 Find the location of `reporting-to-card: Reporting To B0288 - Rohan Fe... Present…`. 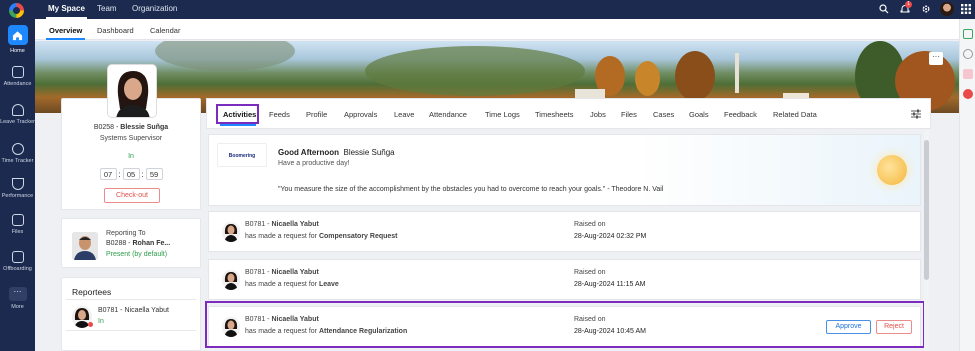

reporting-to-card: Reporting To B0288 - Rohan Fe... Present… is located at coordinates (131, 243).